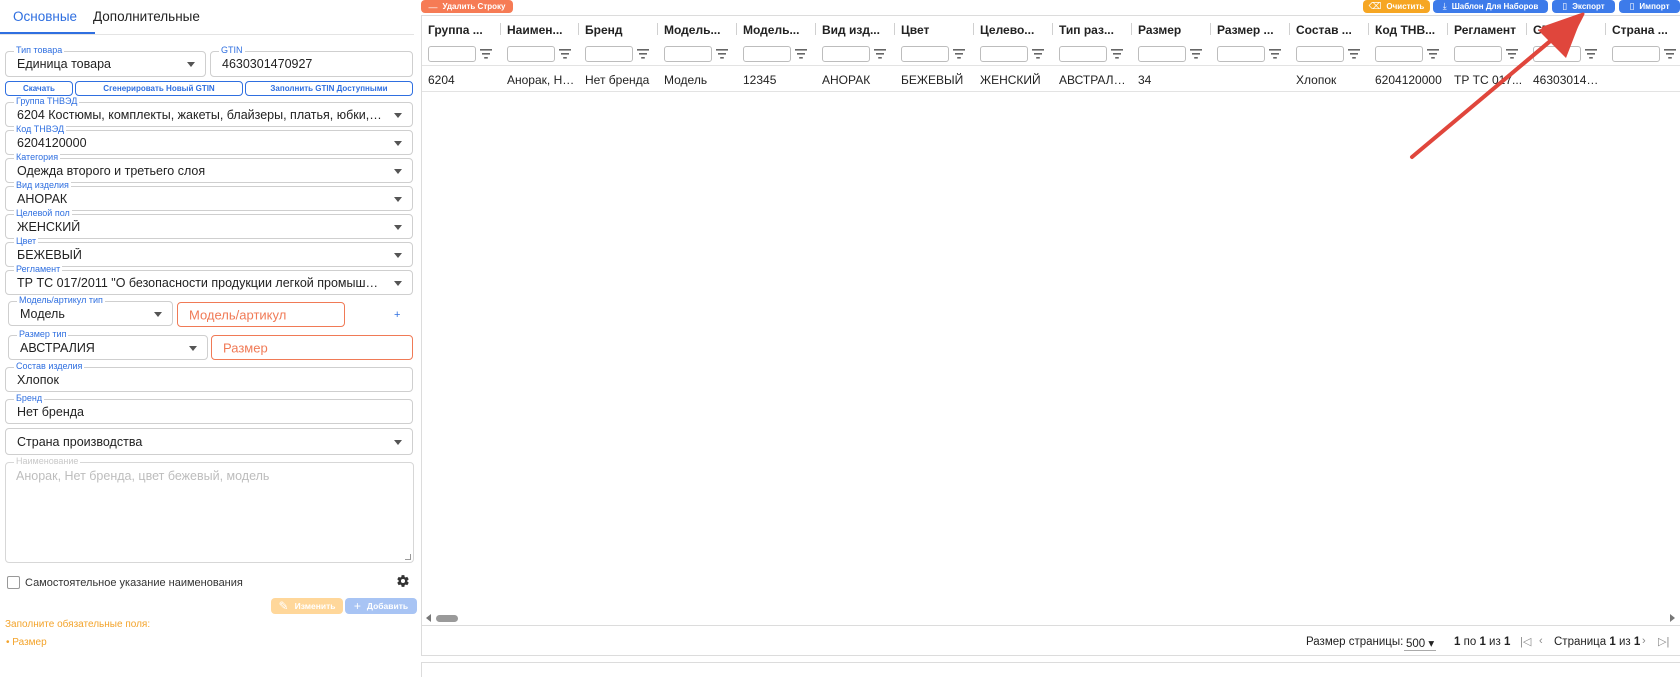  Describe the element at coordinates (615, 29) in the screenshot. I see `column-header: Бренд` at that location.